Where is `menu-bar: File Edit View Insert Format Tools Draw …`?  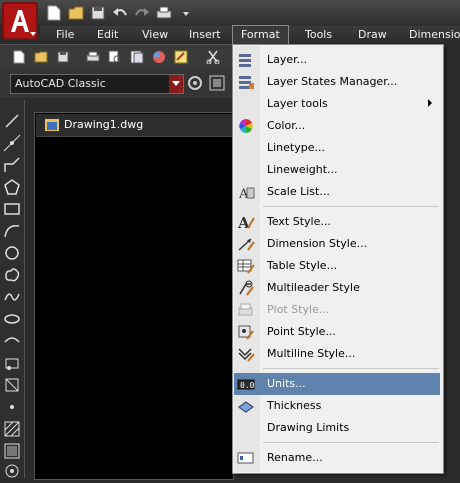 menu-bar: File Edit View Insert Format Tools Draw … is located at coordinates (250, 35).